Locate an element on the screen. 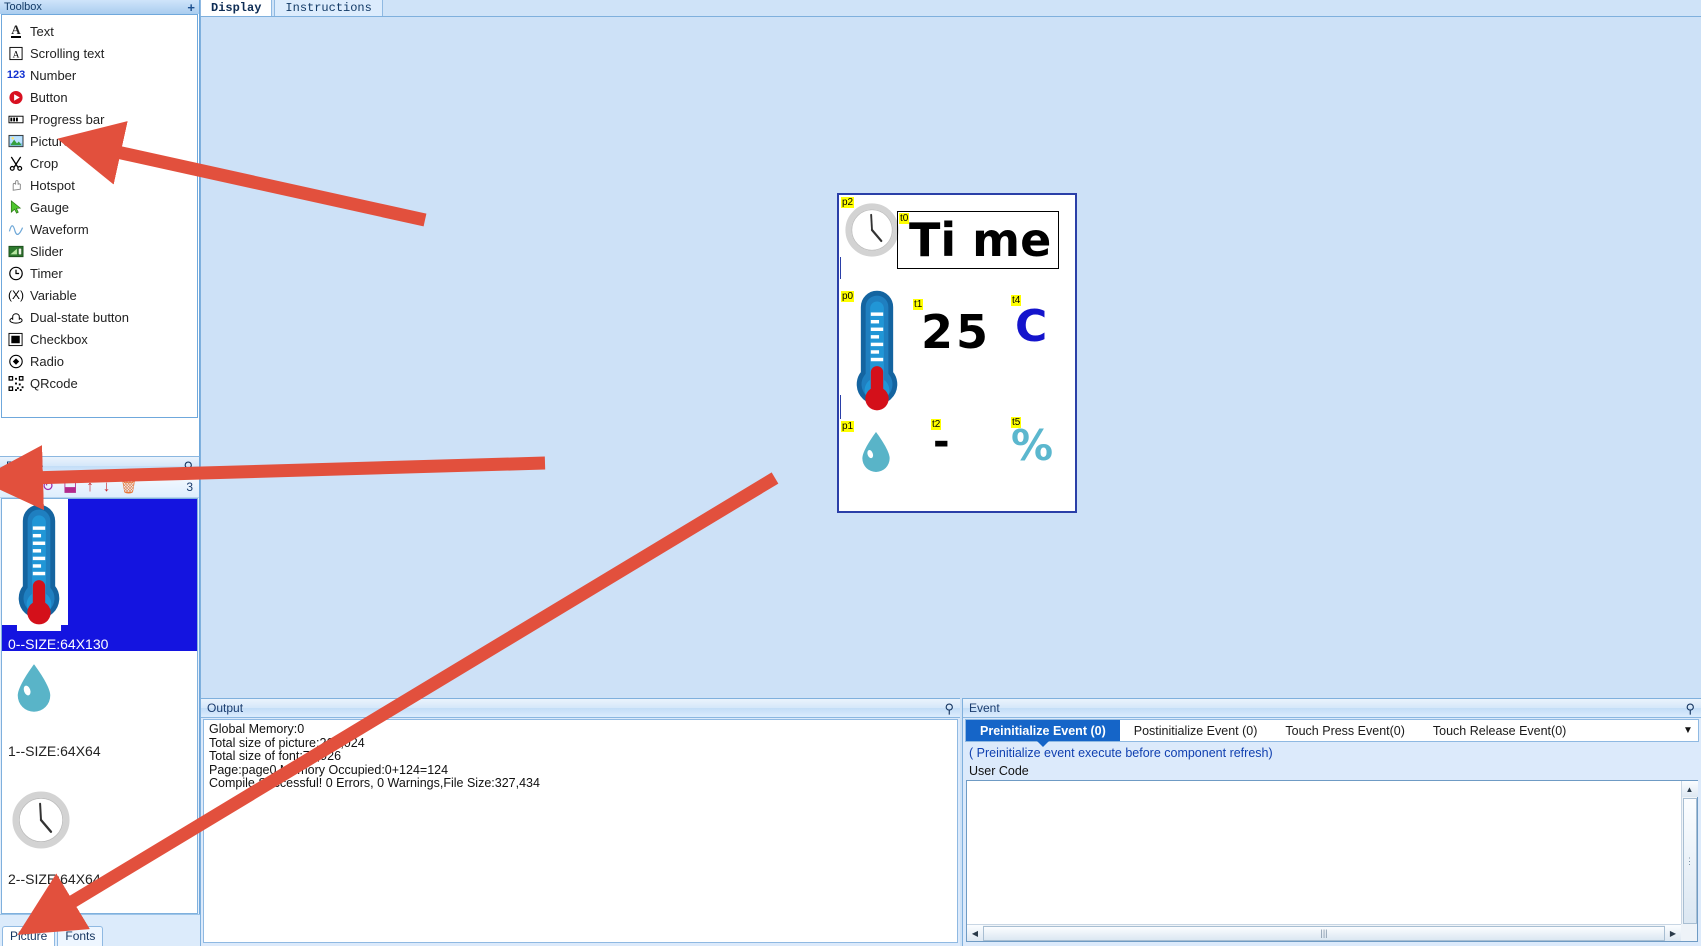 This screenshot has height=946, width=1701. toolbox-item-dual-state-button: Dual-state button is located at coordinates (99, 317).